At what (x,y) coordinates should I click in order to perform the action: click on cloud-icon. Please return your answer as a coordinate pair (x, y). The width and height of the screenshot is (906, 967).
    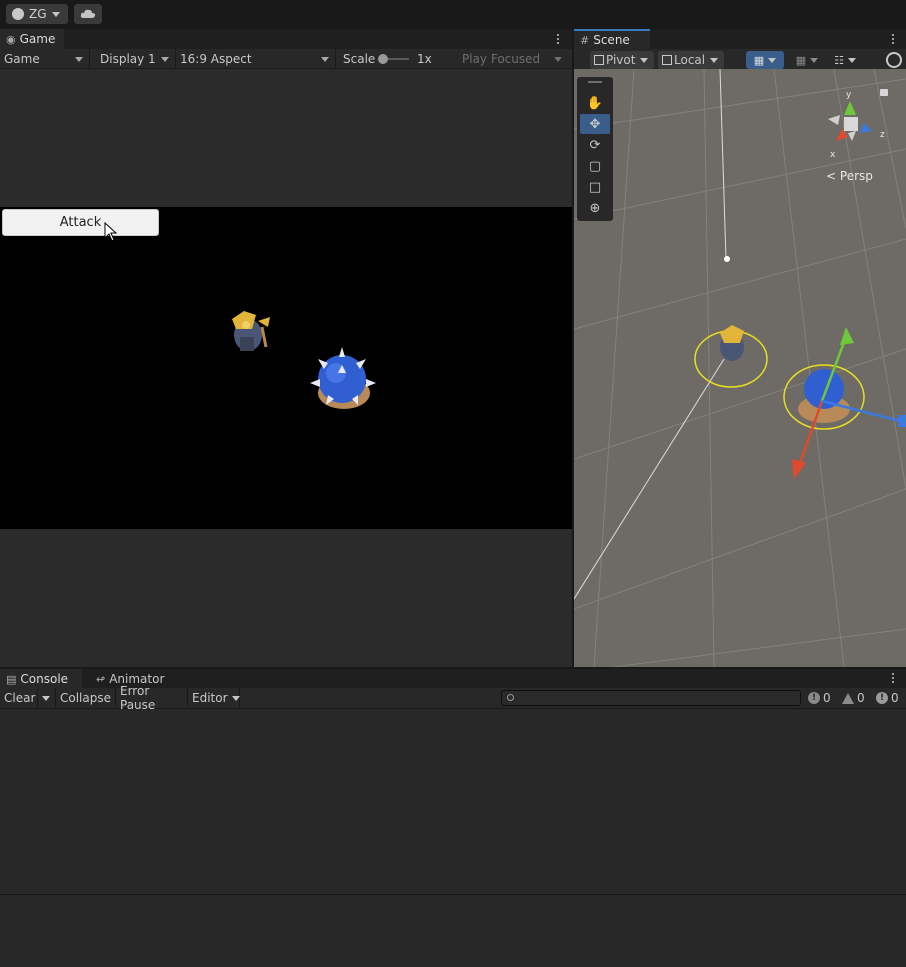
    Looking at the image, I should click on (88, 13).